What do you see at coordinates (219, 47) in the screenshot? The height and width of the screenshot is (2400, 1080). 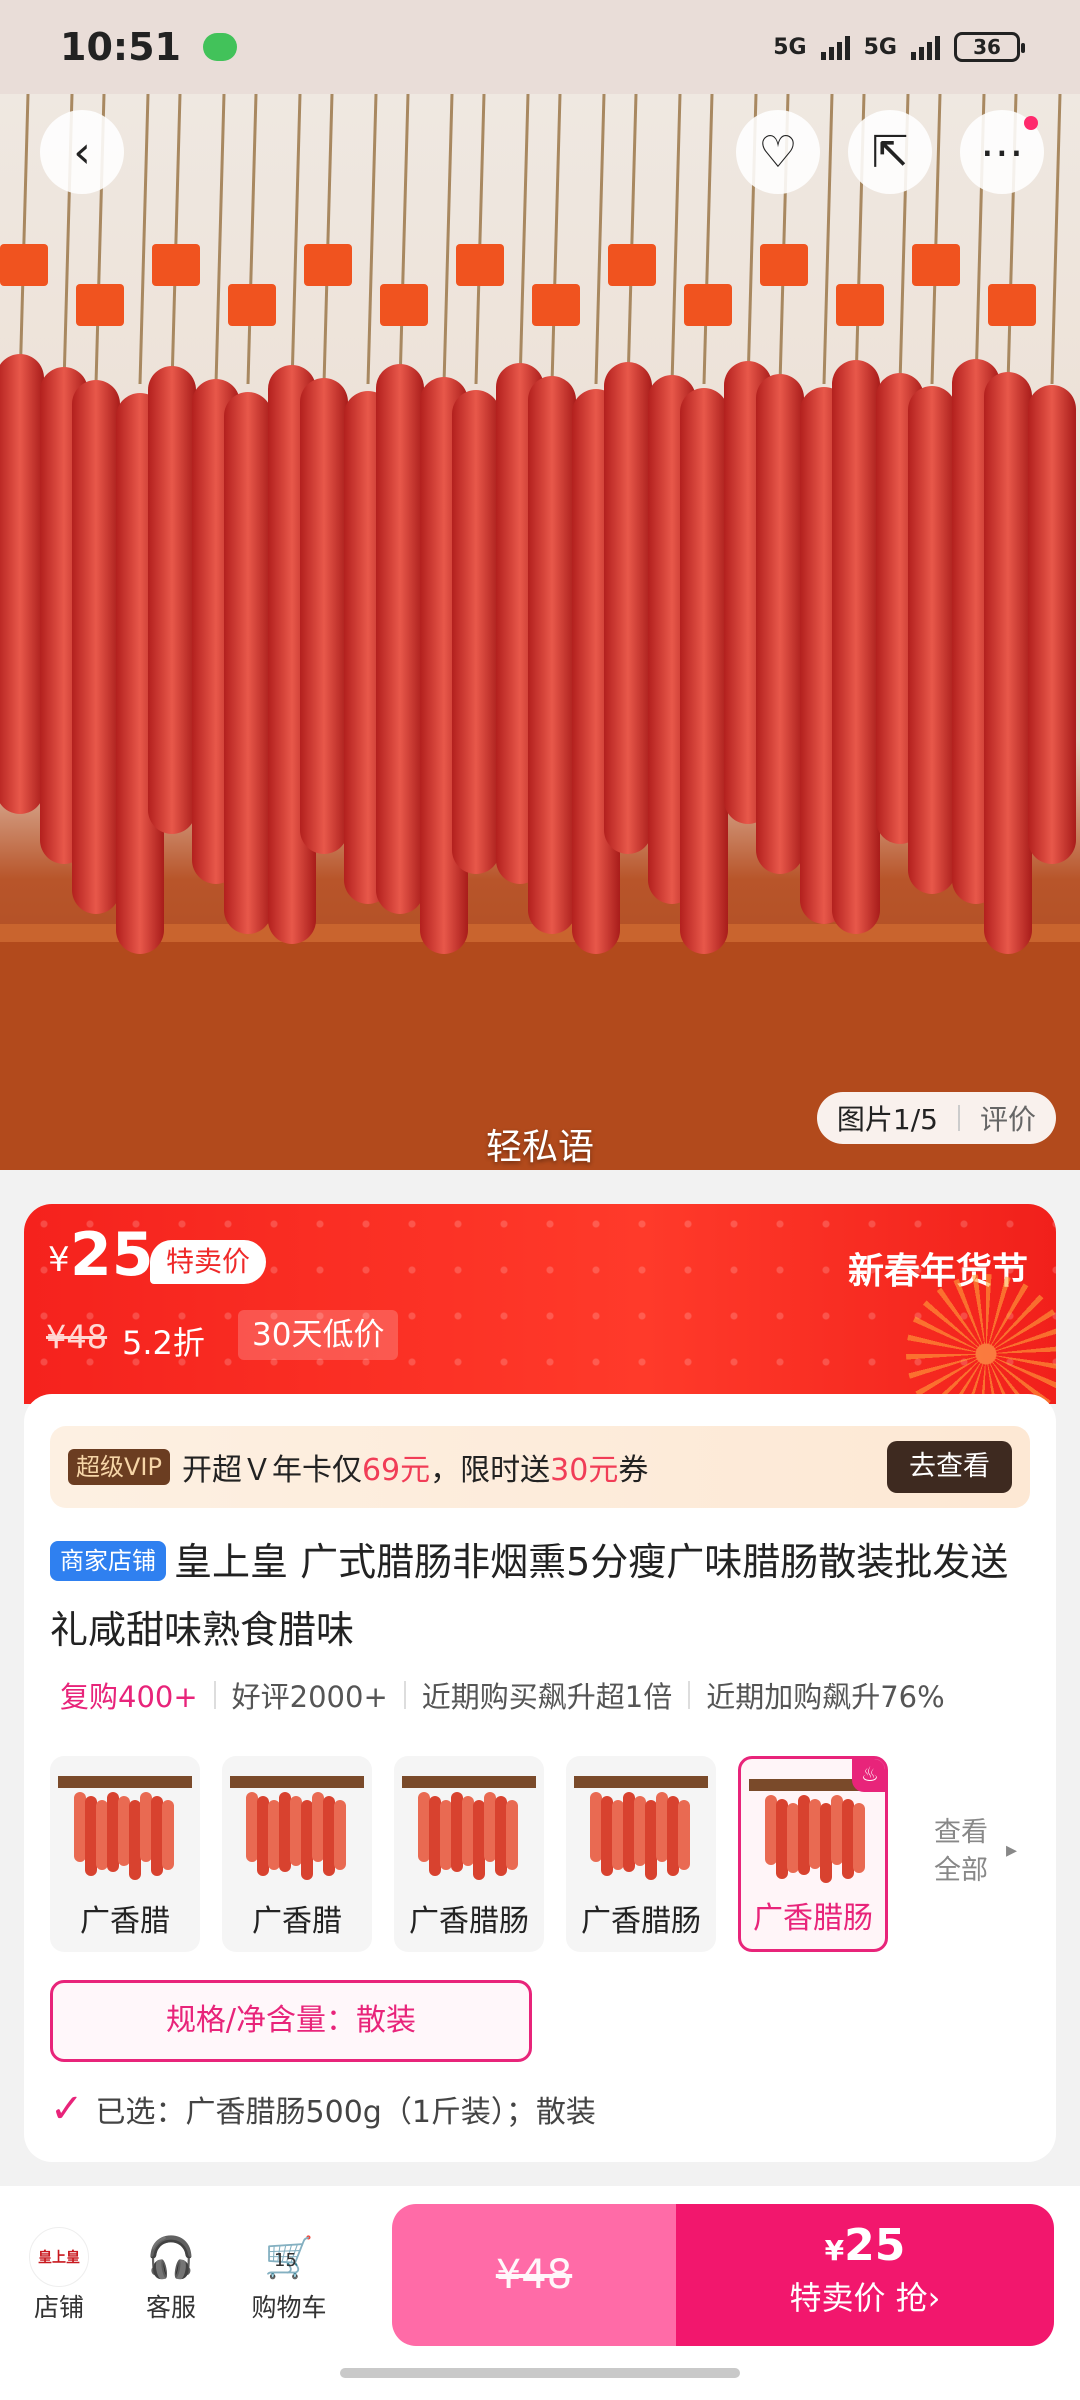 I see `wechat-notification-icon` at bounding box center [219, 47].